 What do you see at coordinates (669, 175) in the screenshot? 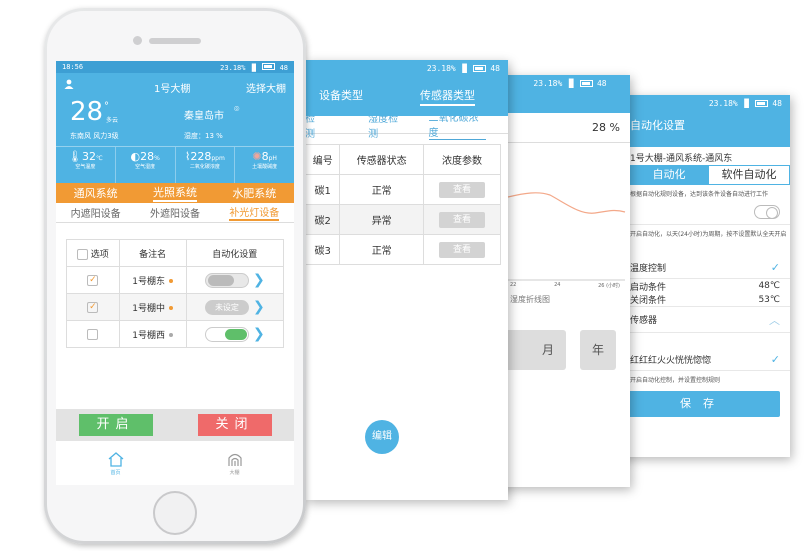
I see `tab-auto: 自动化` at bounding box center [669, 175].